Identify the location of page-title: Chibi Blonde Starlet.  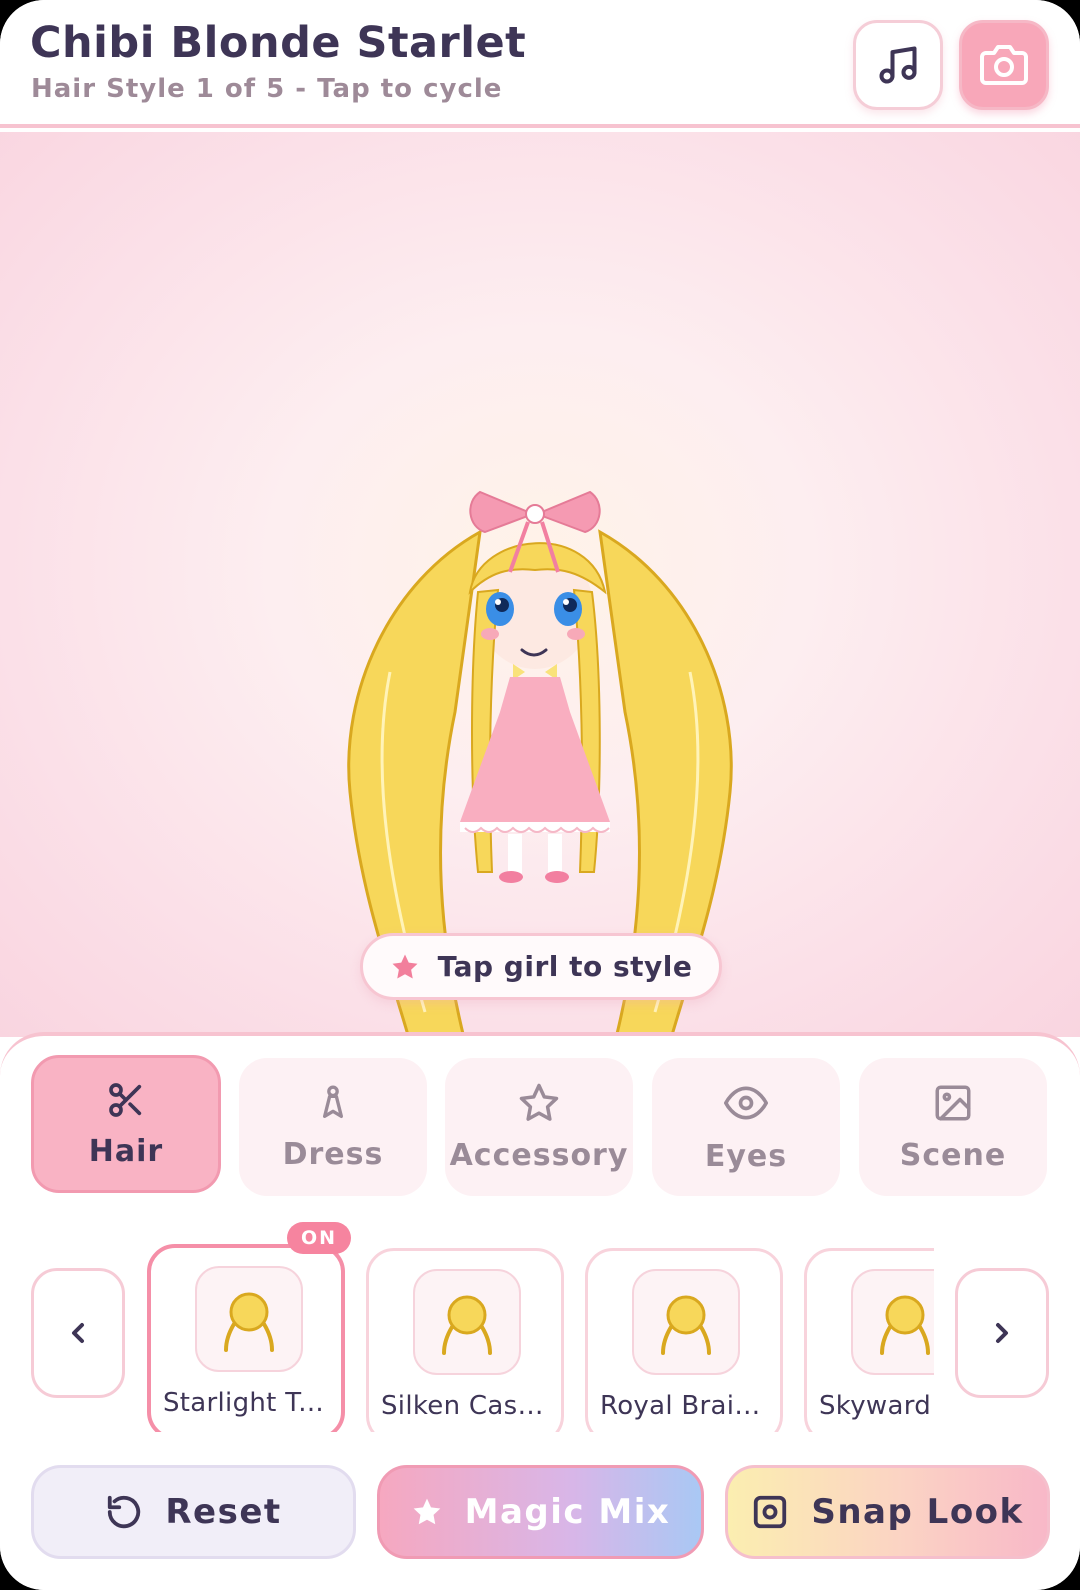
(278, 43).